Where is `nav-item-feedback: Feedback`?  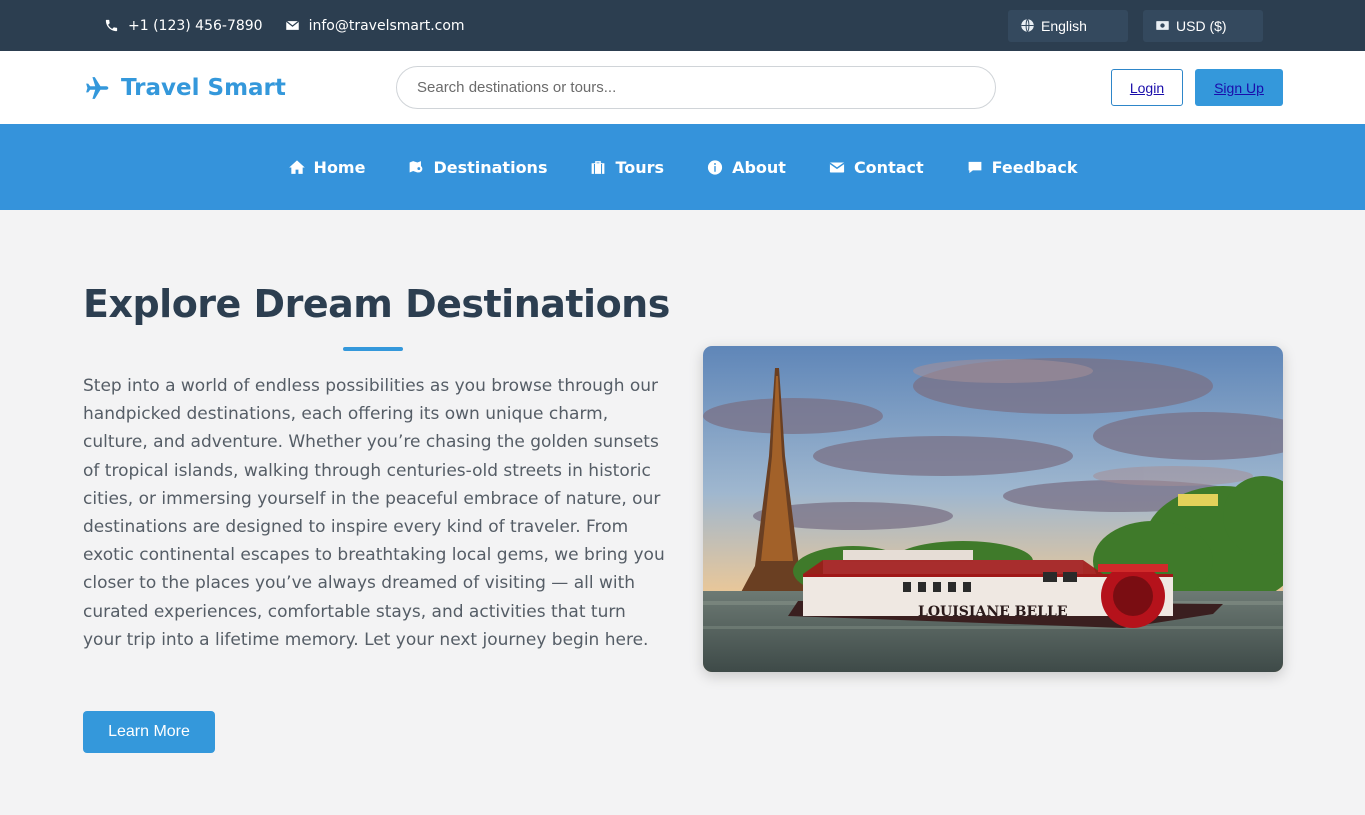
nav-item-feedback: Feedback is located at coordinates (1022, 167).